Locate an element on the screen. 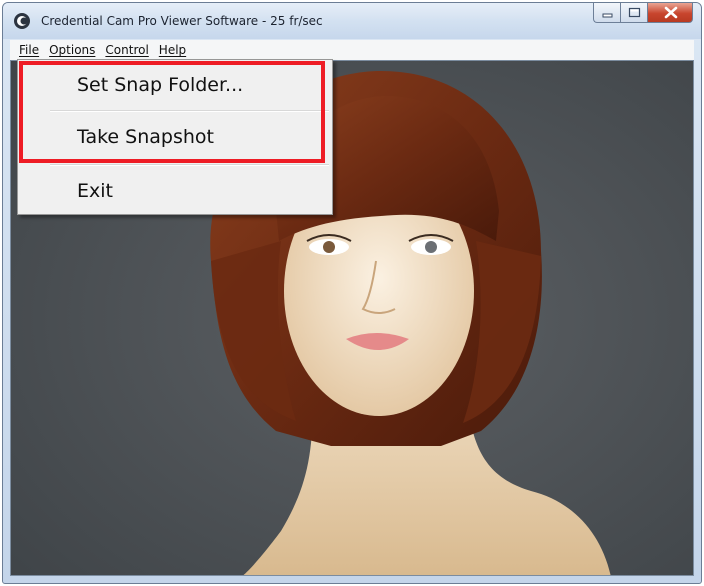 Image resolution: width=704 pixels, height=586 pixels. minimize-icon is located at coordinates (607, 15).